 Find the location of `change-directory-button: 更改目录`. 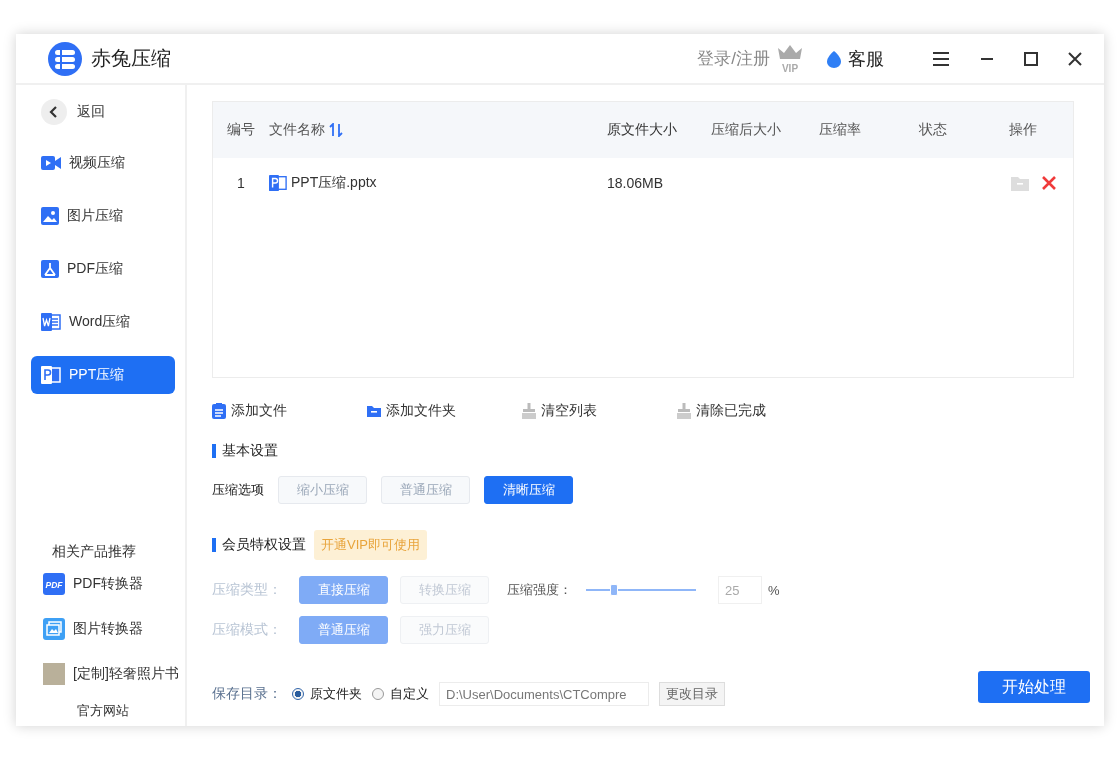

change-directory-button: 更改目录 is located at coordinates (692, 694).